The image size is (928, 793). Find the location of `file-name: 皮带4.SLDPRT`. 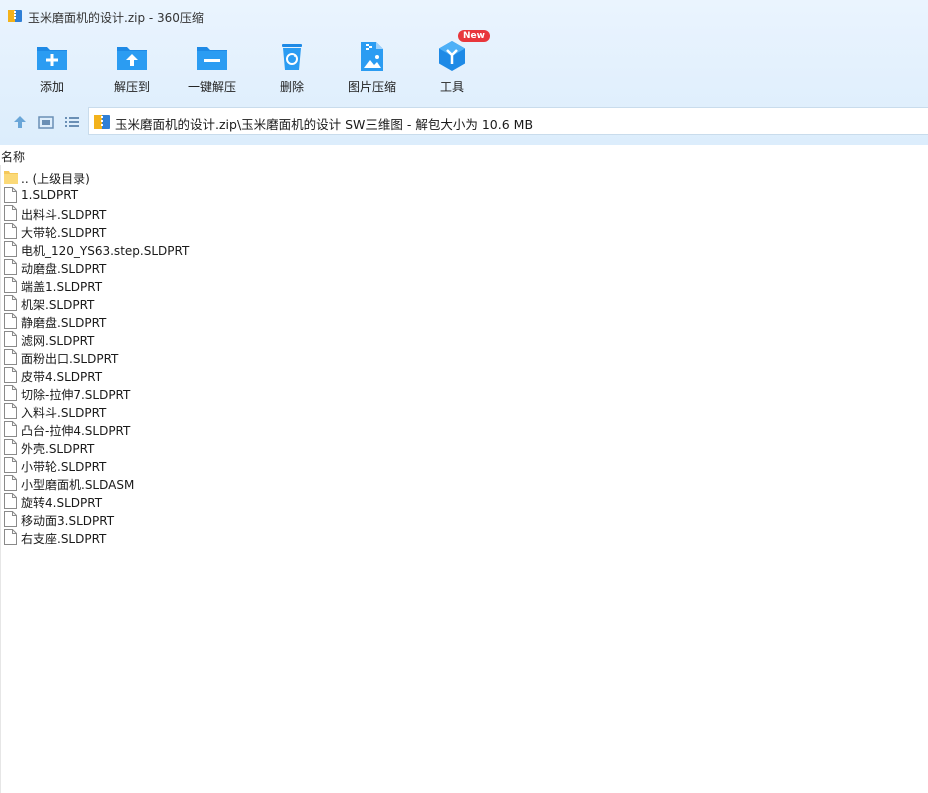

file-name: 皮带4.SLDPRT is located at coordinates (62, 377).